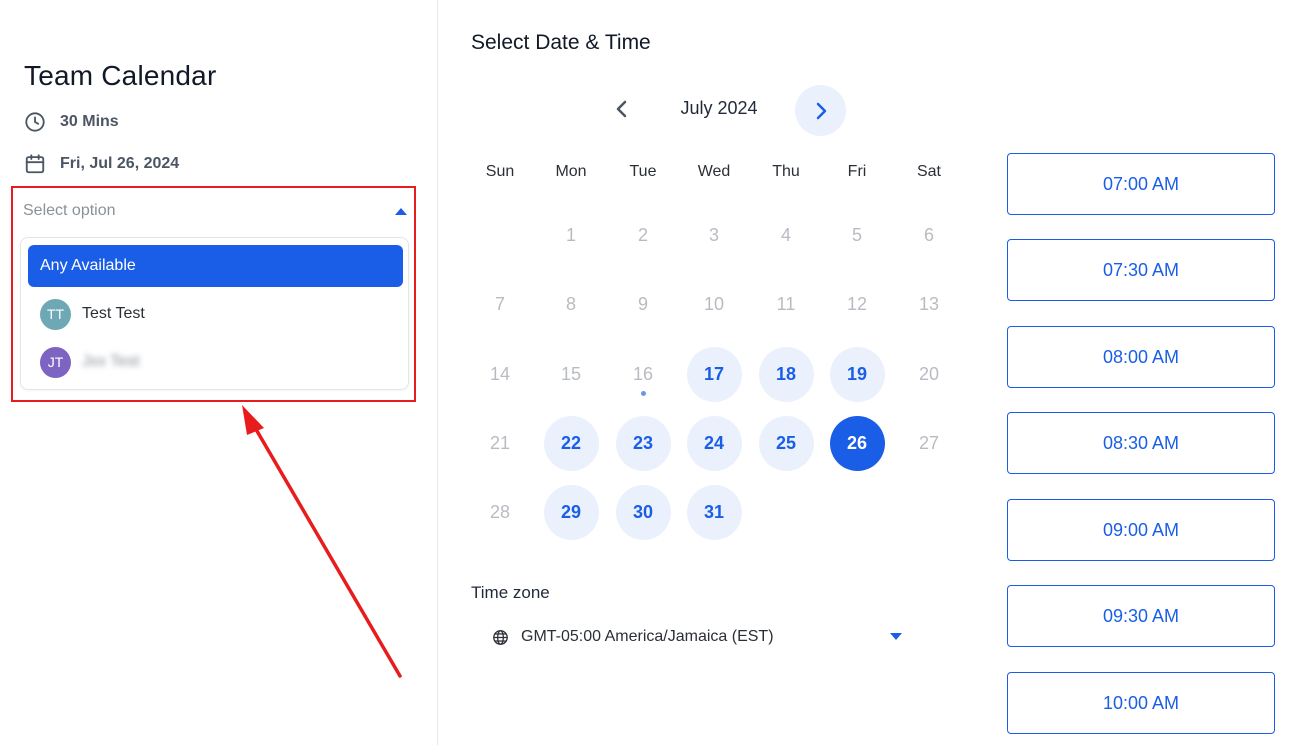  Describe the element at coordinates (857, 303) in the screenshot. I see `calendar-day: 12` at that location.